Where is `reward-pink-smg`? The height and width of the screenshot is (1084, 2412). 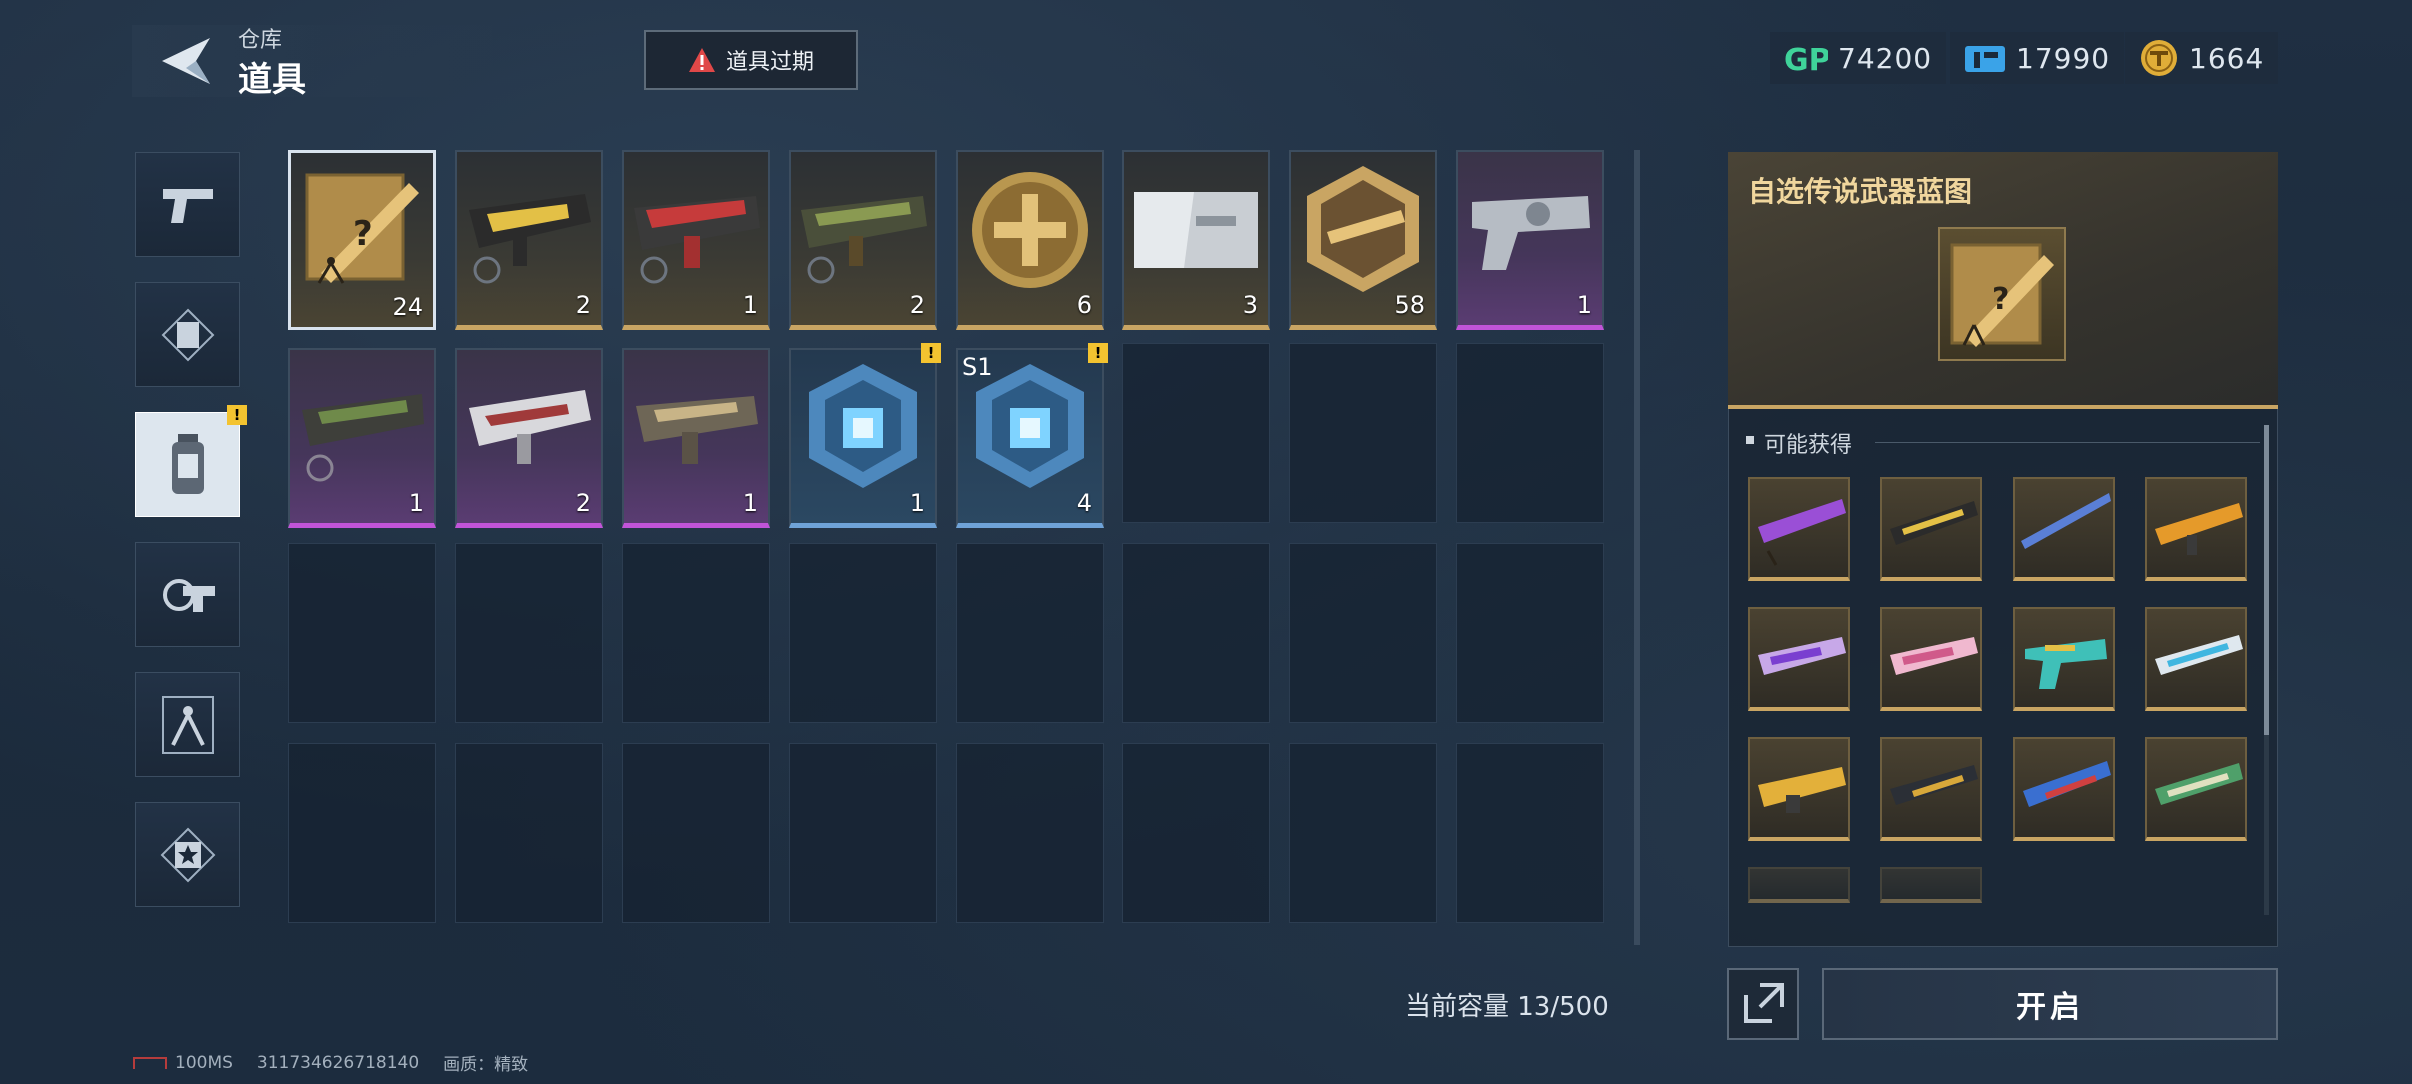 reward-pink-smg is located at coordinates (1931, 659).